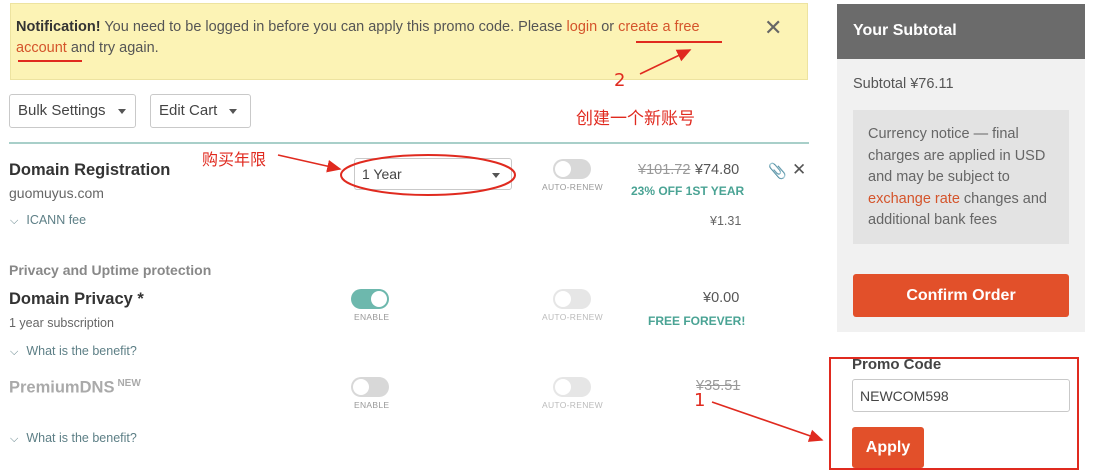 This screenshot has height=473, width=1098. What do you see at coordinates (56, 193) in the screenshot?
I see `domain-name: guomuyus.com` at bounding box center [56, 193].